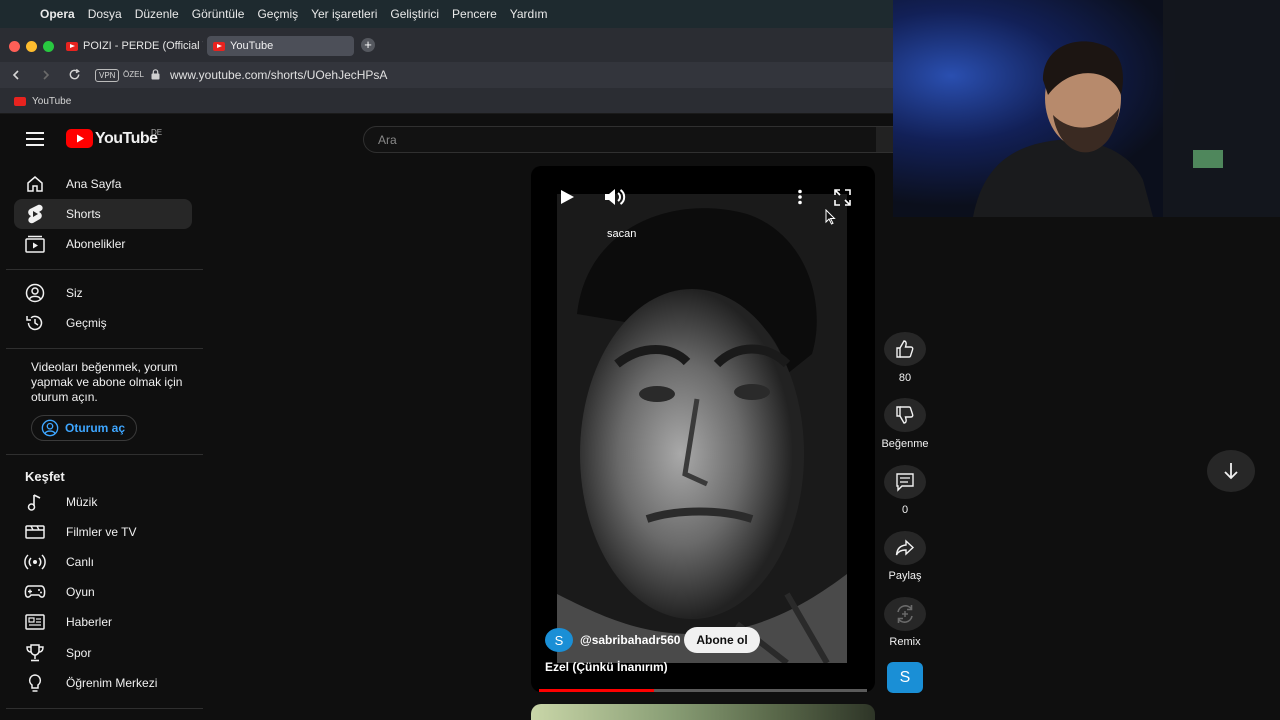  I want to click on private-badge: ÖZEL, so click(133, 74).